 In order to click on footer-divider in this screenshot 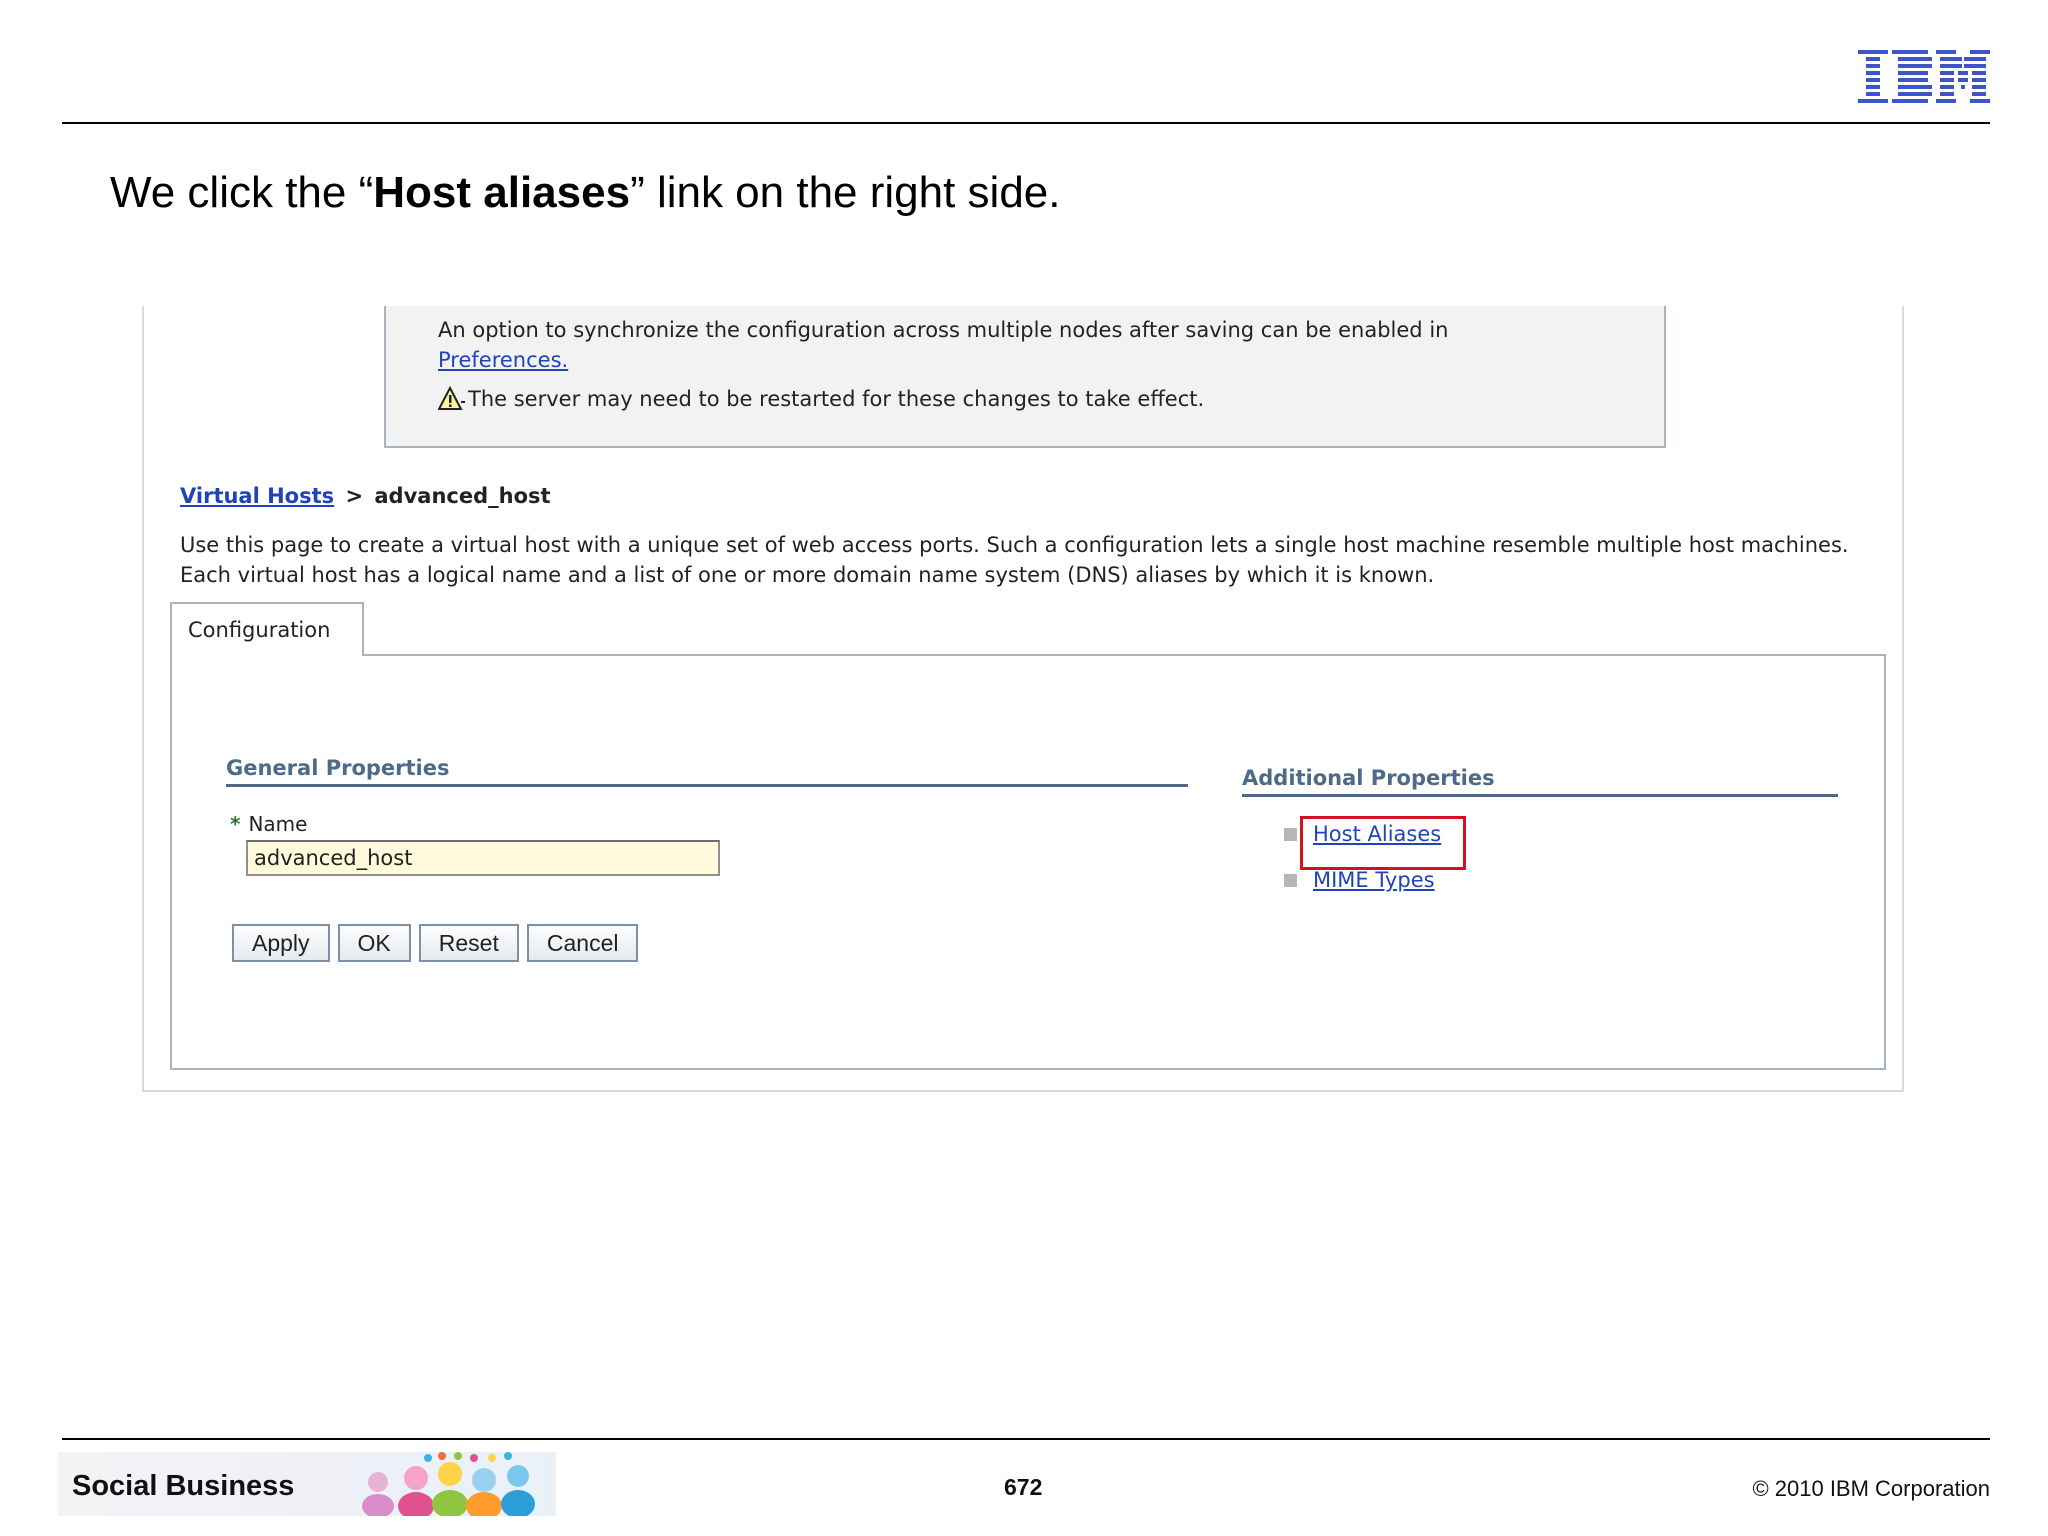, I will do `click(1026, 1439)`.